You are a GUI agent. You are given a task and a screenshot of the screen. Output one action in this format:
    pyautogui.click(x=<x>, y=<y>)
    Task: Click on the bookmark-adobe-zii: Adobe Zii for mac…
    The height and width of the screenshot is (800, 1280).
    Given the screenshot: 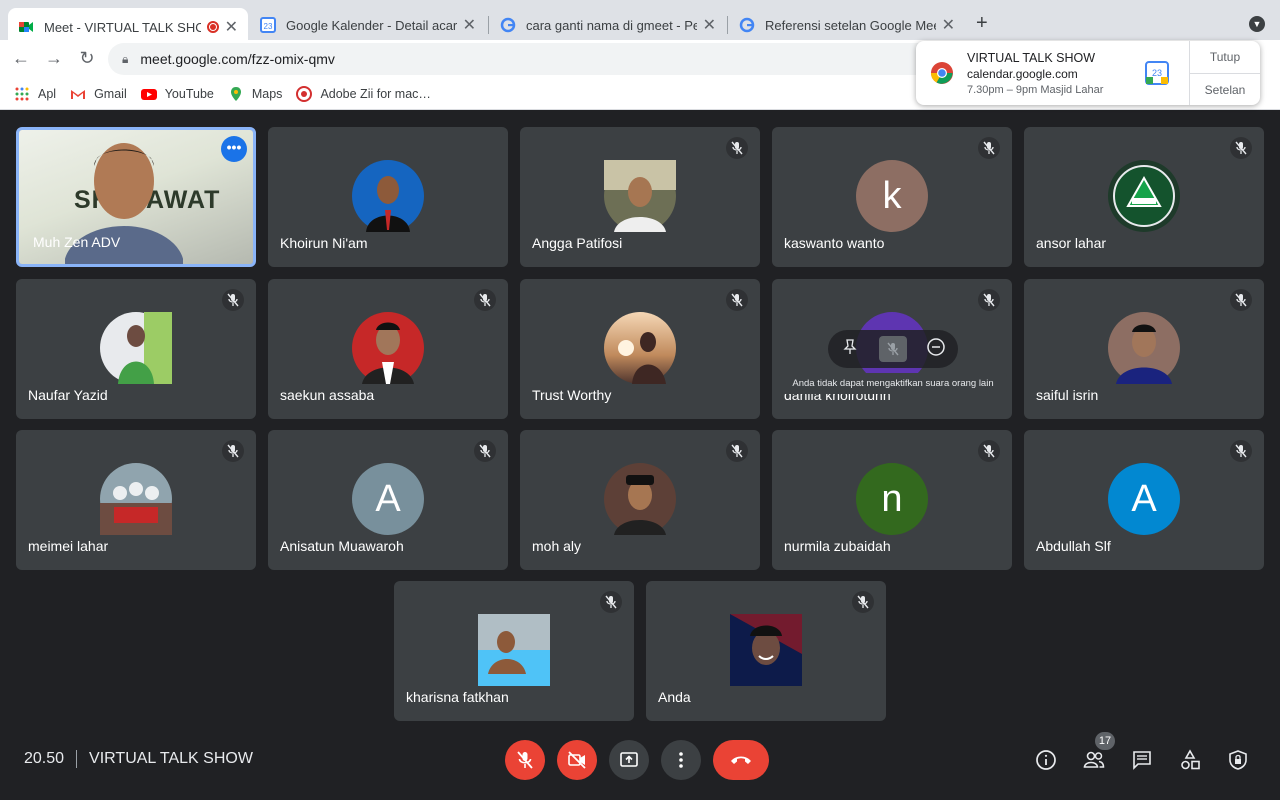 What is the action you would take?
    pyautogui.click(x=363, y=93)
    